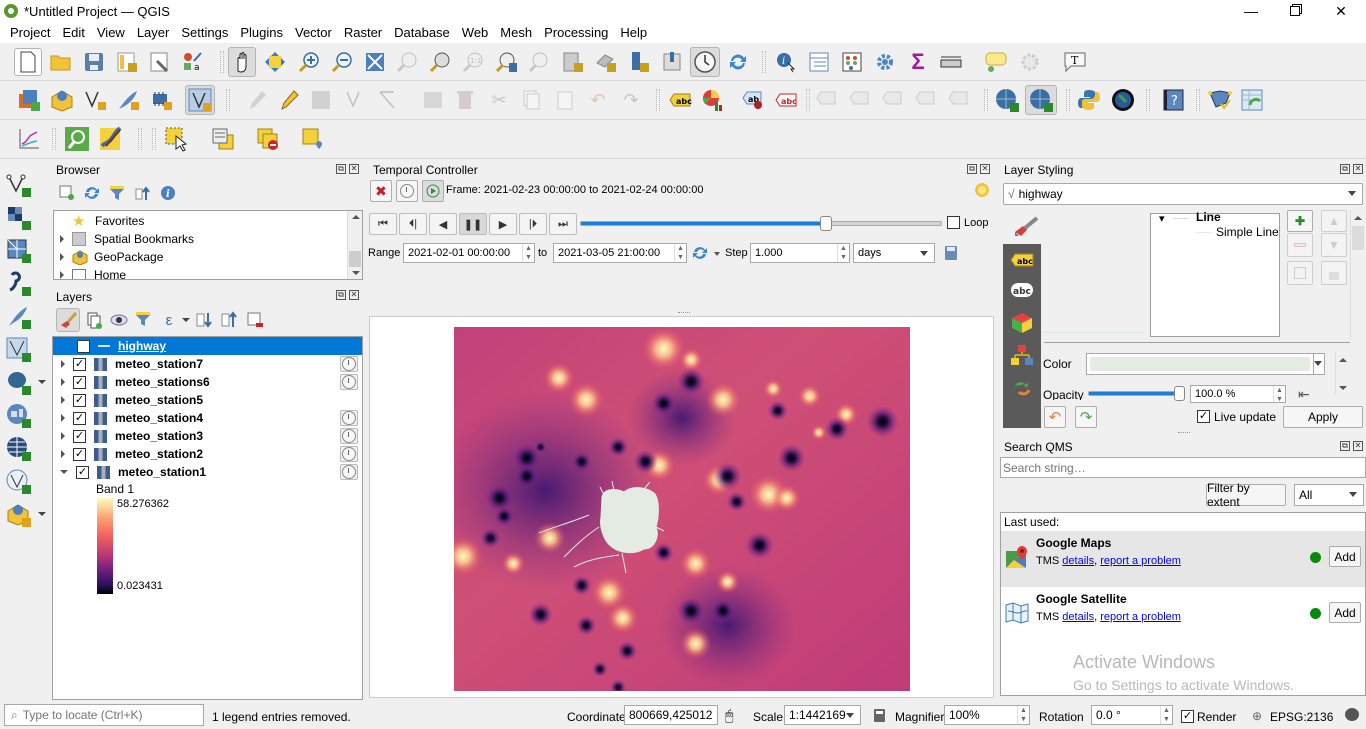 The image size is (1366, 729). I want to click on collapse-all-button, so click(230, 320).